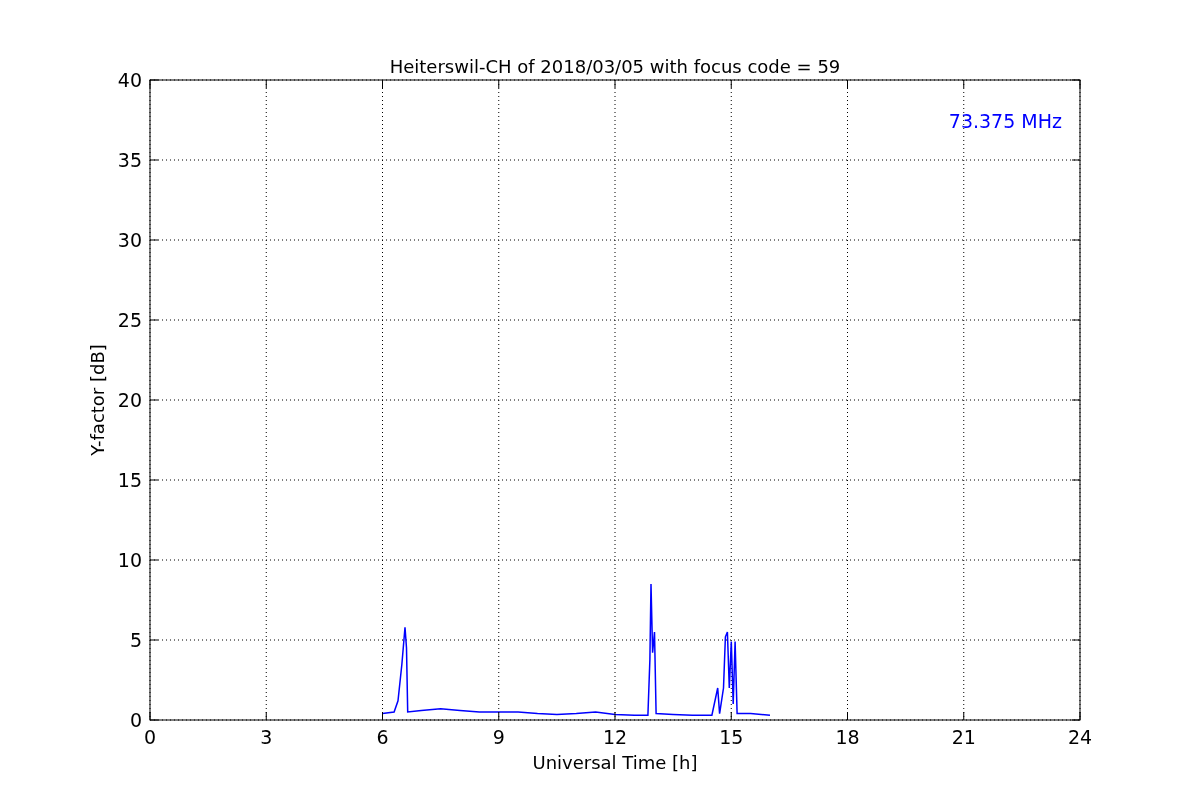  I want to click on tick-label: 20, so click(129, 400).